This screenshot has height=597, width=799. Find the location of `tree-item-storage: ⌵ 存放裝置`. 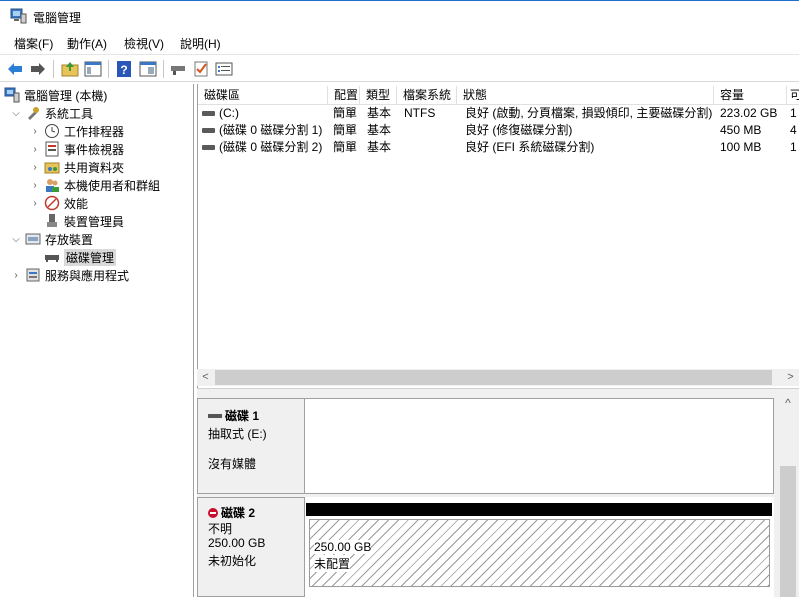

tree-item-storage: ⌵ 存放裝置 is located at coordinates (51, 239).